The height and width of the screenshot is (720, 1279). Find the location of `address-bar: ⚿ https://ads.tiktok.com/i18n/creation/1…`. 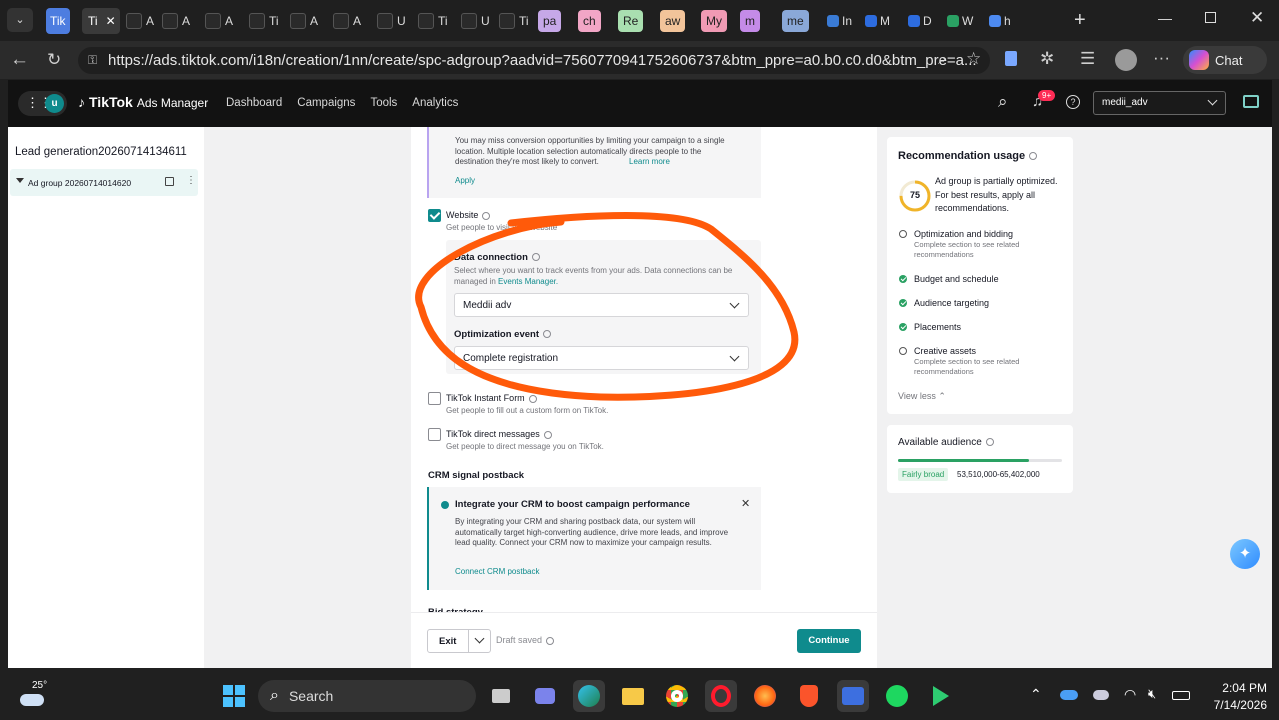

address-bar: ⚿ https://ads.tiktok.com/i18n/creation/1… is located at coordinates (534, 60).